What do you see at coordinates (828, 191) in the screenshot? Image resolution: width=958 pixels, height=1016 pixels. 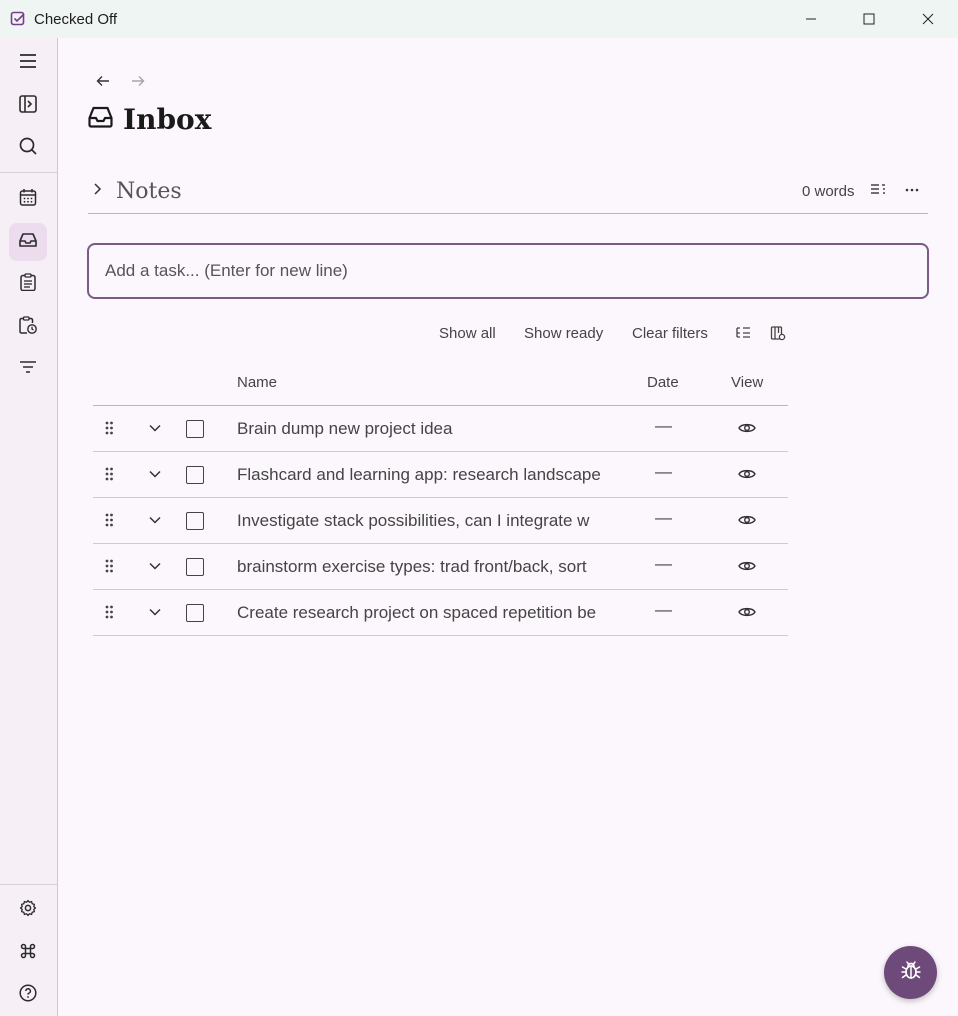 I see `word-count: 0 words` at bounding box center [828, 191].